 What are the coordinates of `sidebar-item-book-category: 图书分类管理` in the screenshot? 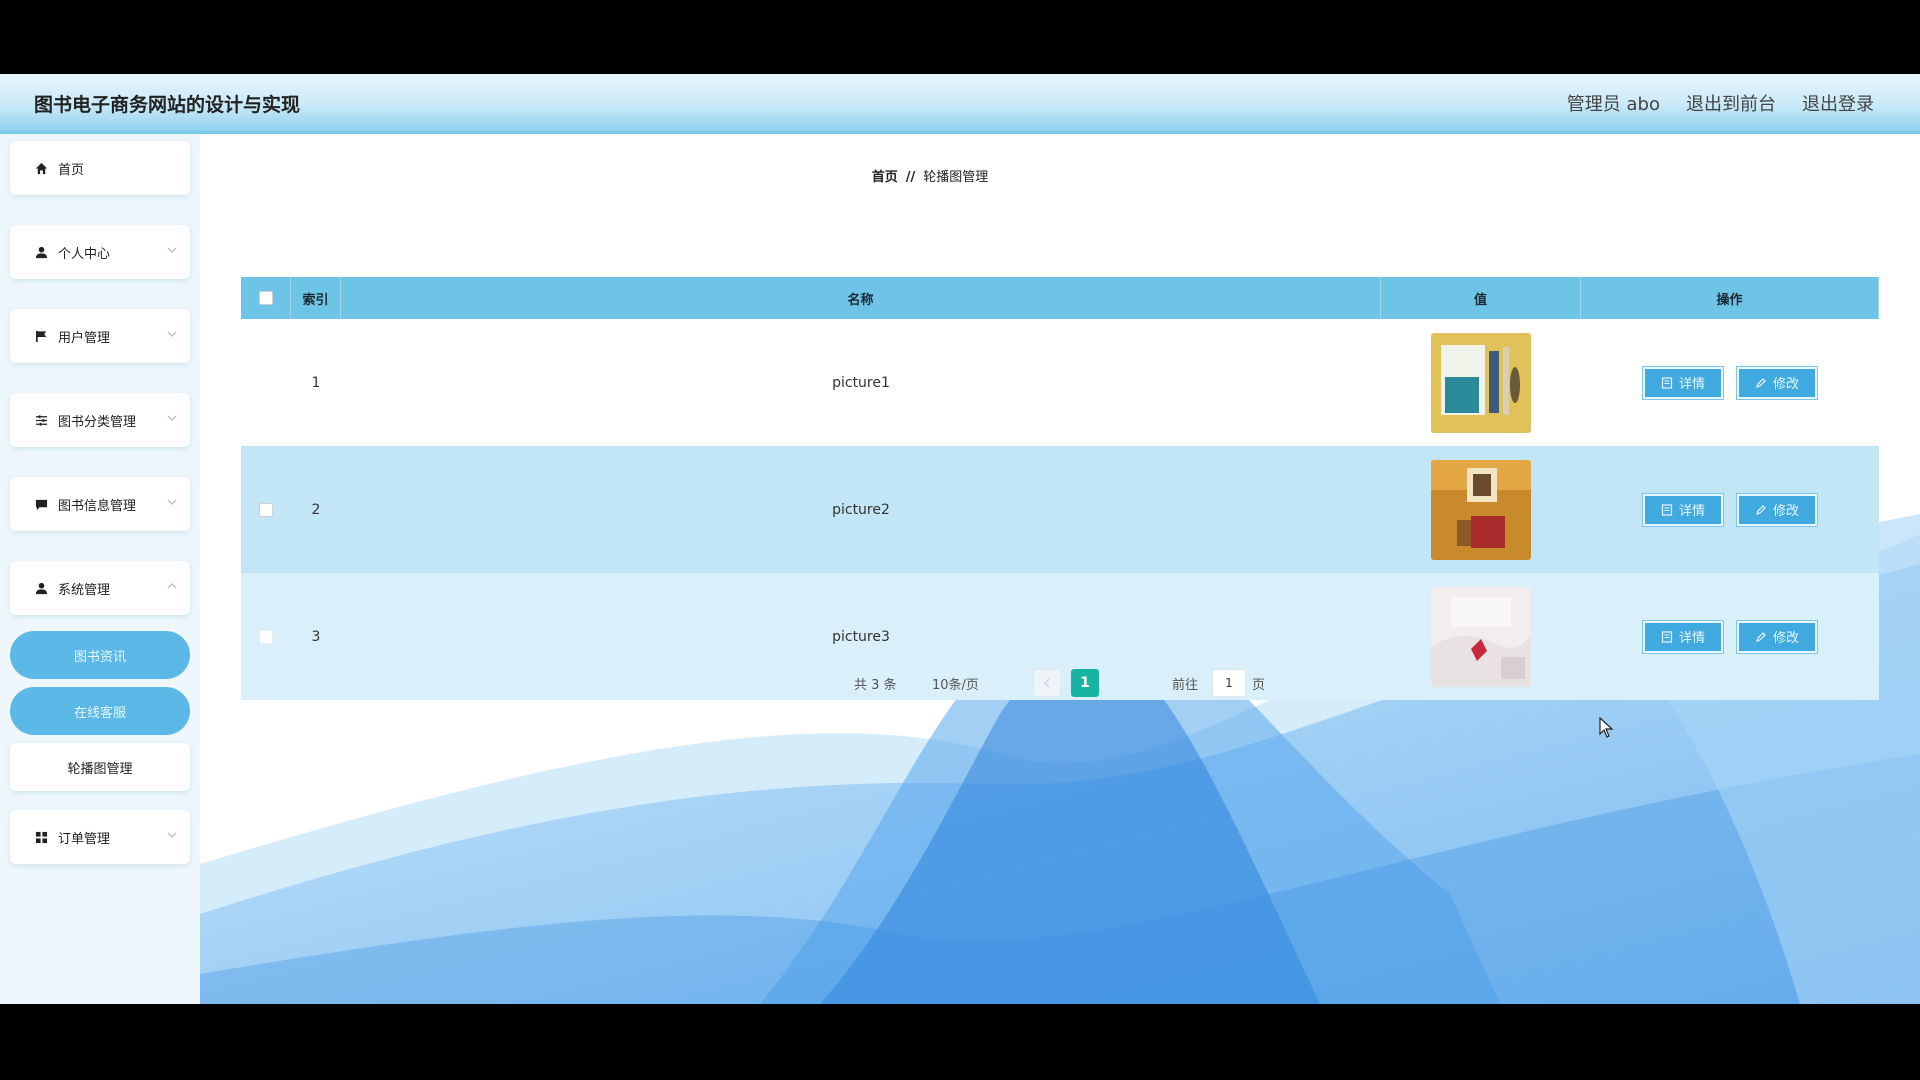 It's located at (100, 420).